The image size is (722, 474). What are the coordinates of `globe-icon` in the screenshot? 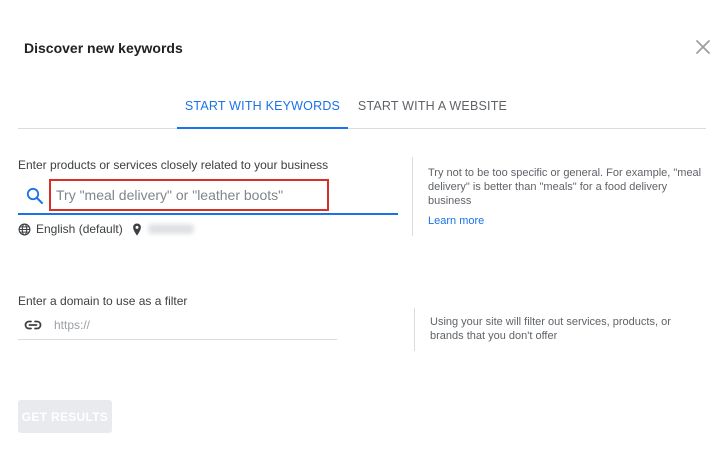 It's located at (24, 229).